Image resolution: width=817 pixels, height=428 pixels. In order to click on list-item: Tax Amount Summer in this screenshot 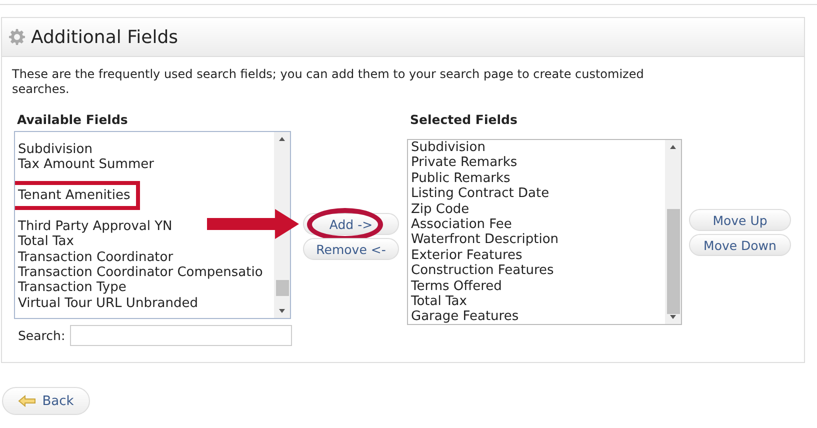, I will do `click(86, 165)`.